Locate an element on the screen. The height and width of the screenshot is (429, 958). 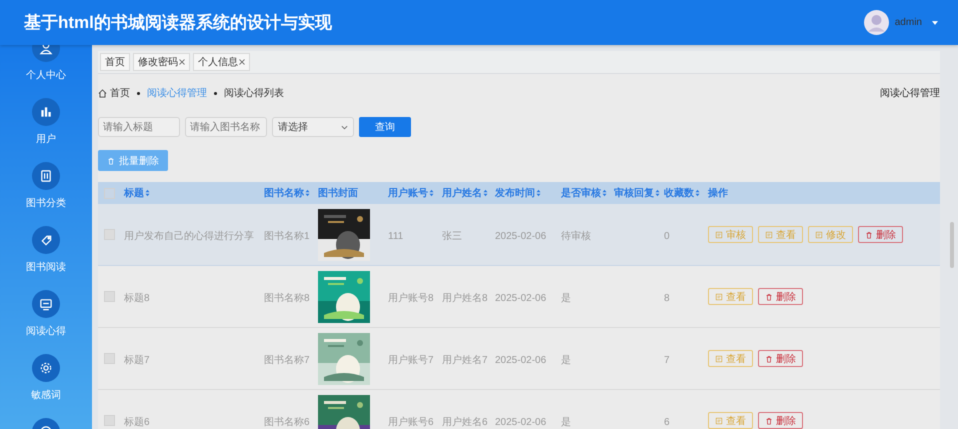
breadcrumb-item: 首页 is located at coordinates (114, 93).